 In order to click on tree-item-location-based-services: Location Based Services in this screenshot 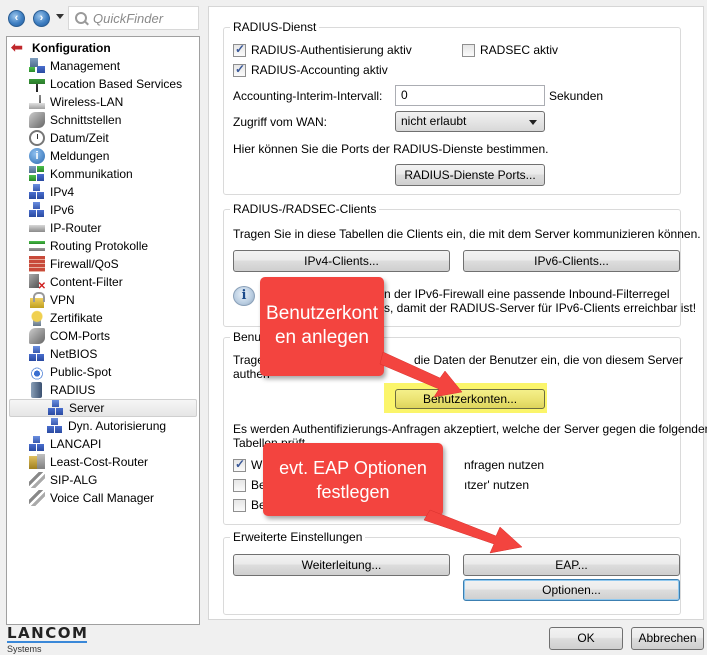, I will do `click(103, 84)`.